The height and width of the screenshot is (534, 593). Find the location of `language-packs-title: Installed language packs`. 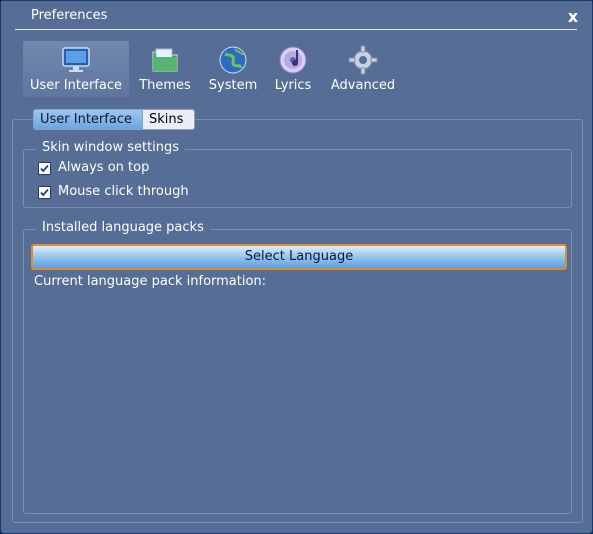

language-packs-title: Installed language packs is located at coordinates (123, 227).